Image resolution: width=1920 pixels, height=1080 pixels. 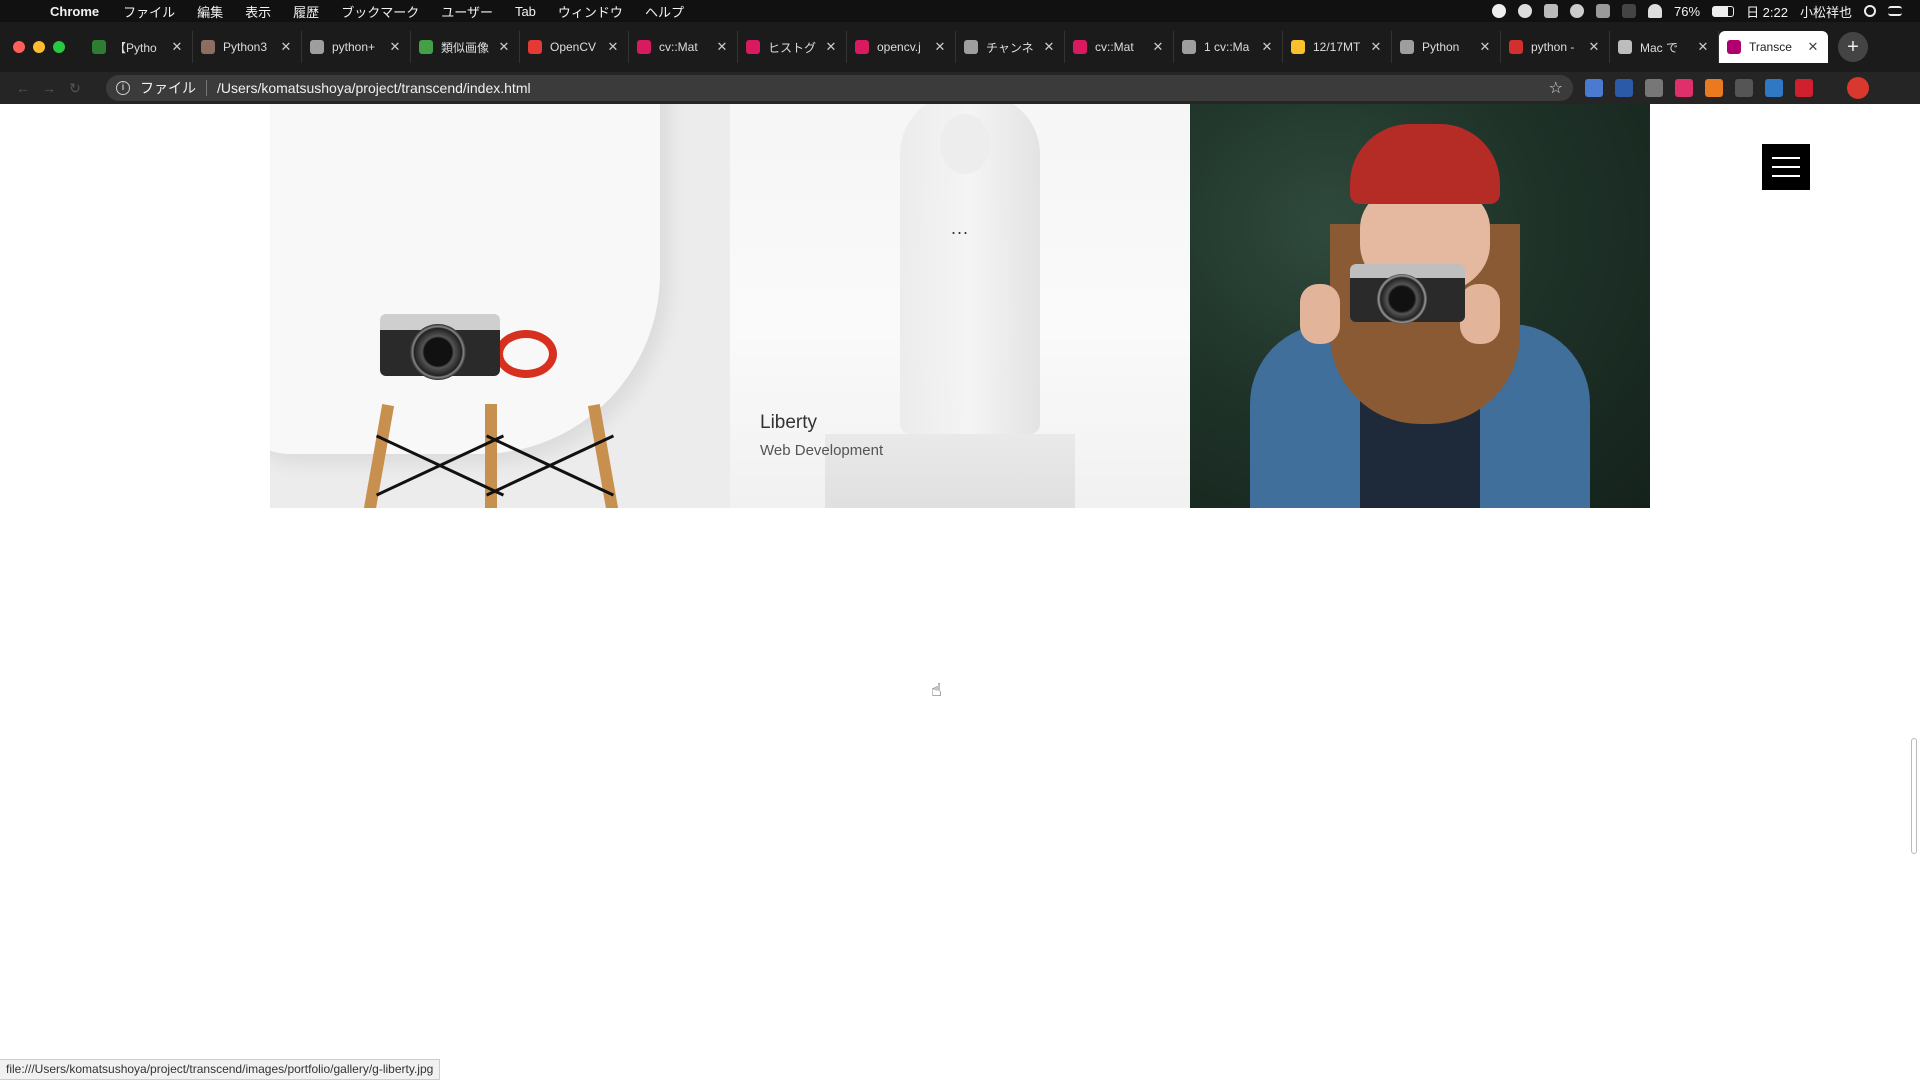 I want to click on menu-edit: 編集, so click(x=210, y=11).